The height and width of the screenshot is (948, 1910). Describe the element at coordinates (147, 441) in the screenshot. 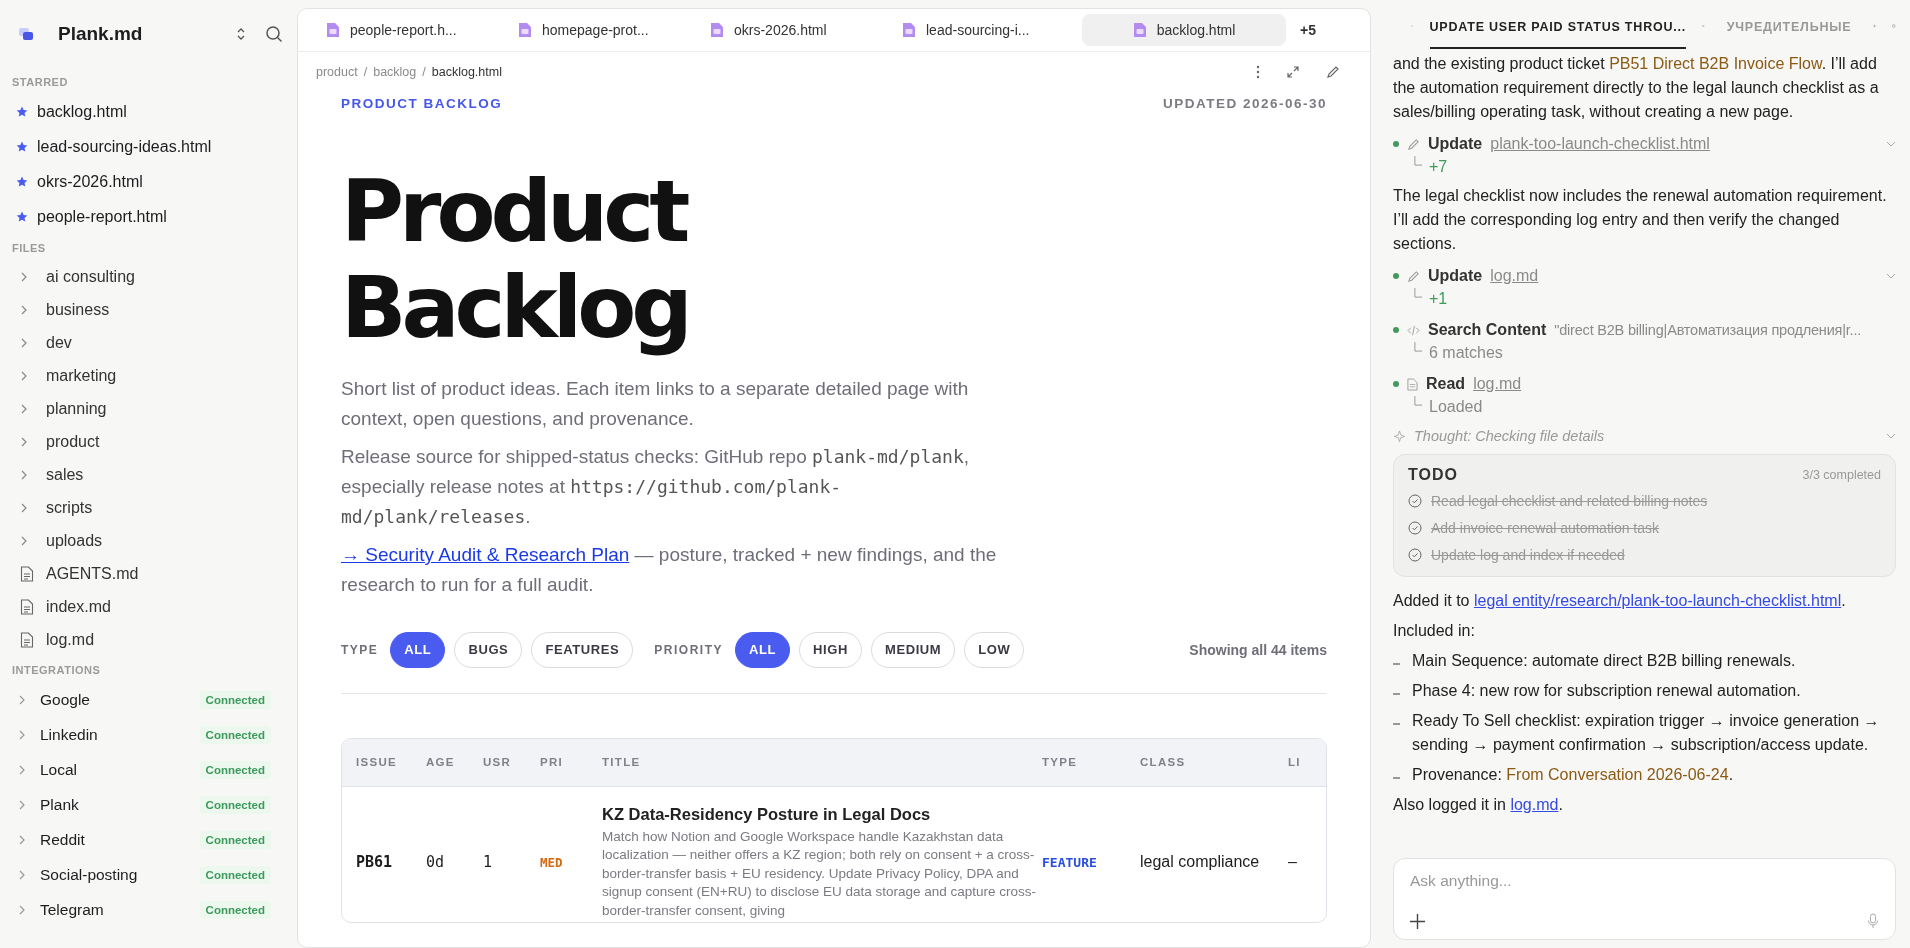

I see `file-tree-item: product` at that location.